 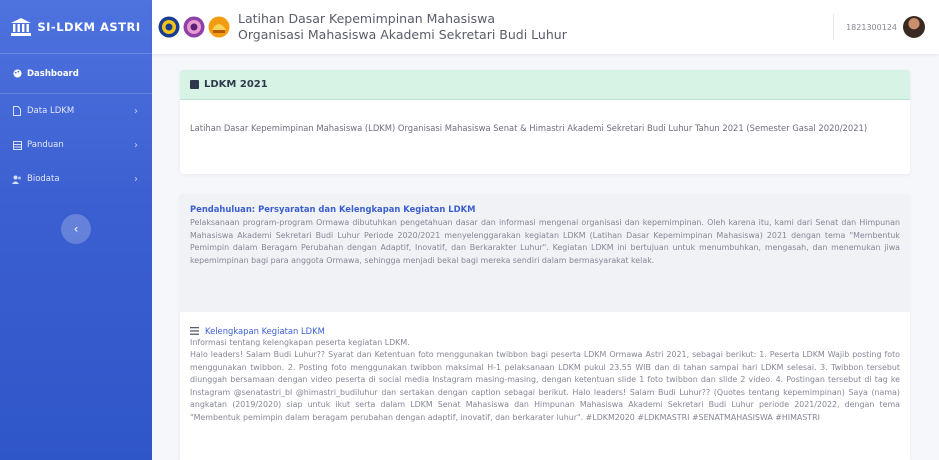 I want to click on kelengkapan-link: Kelengkapan Kegiatan LDKM, so click(x=545, y=331).